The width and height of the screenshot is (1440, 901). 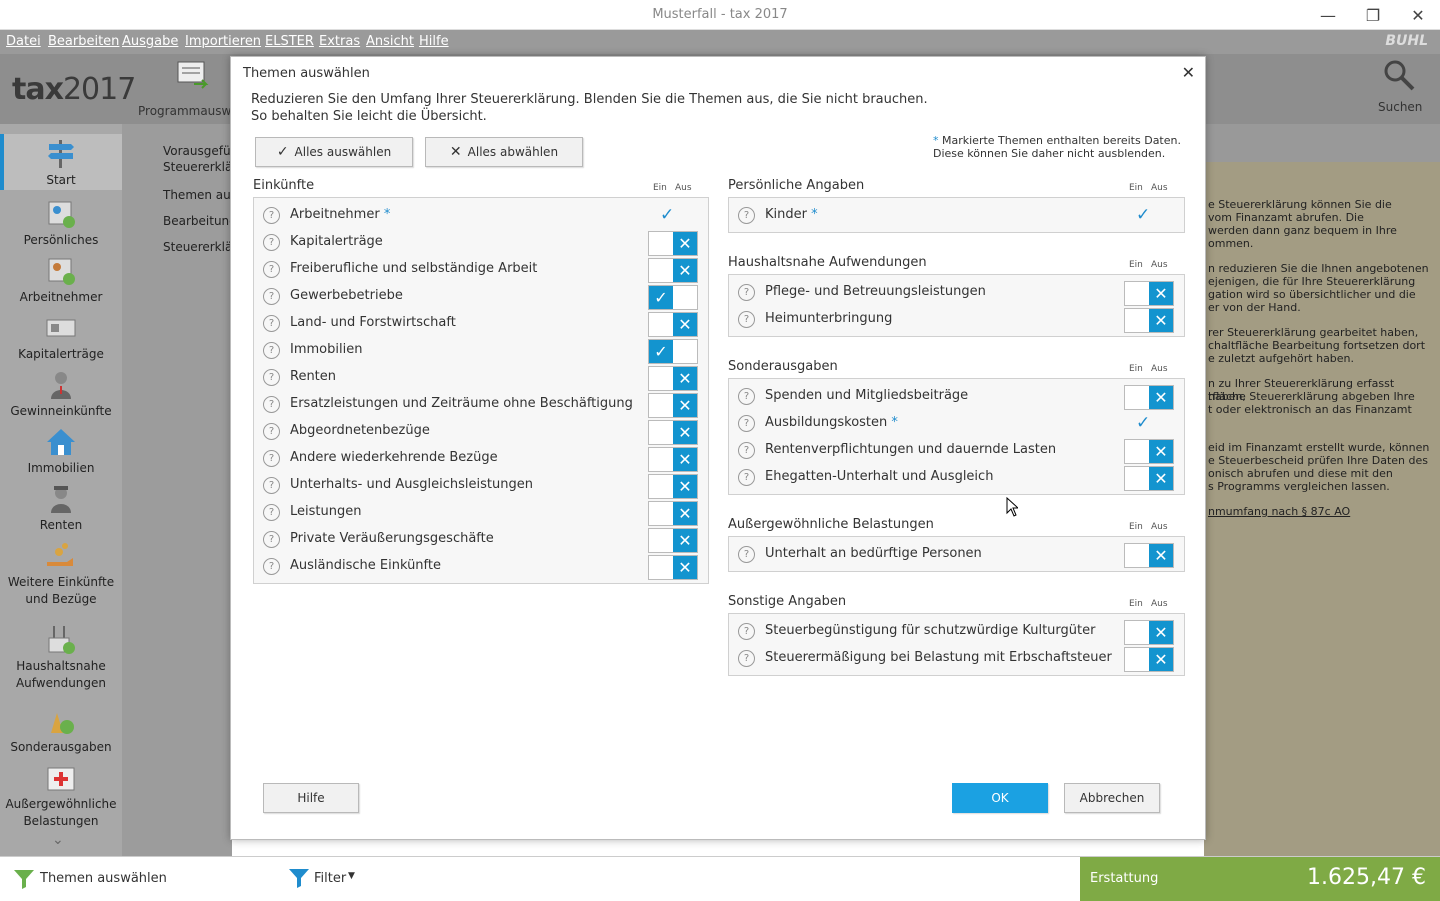 I want to click on panel-item-vorausgefuellt: Vorausgefü, so click(x=197, y=151).